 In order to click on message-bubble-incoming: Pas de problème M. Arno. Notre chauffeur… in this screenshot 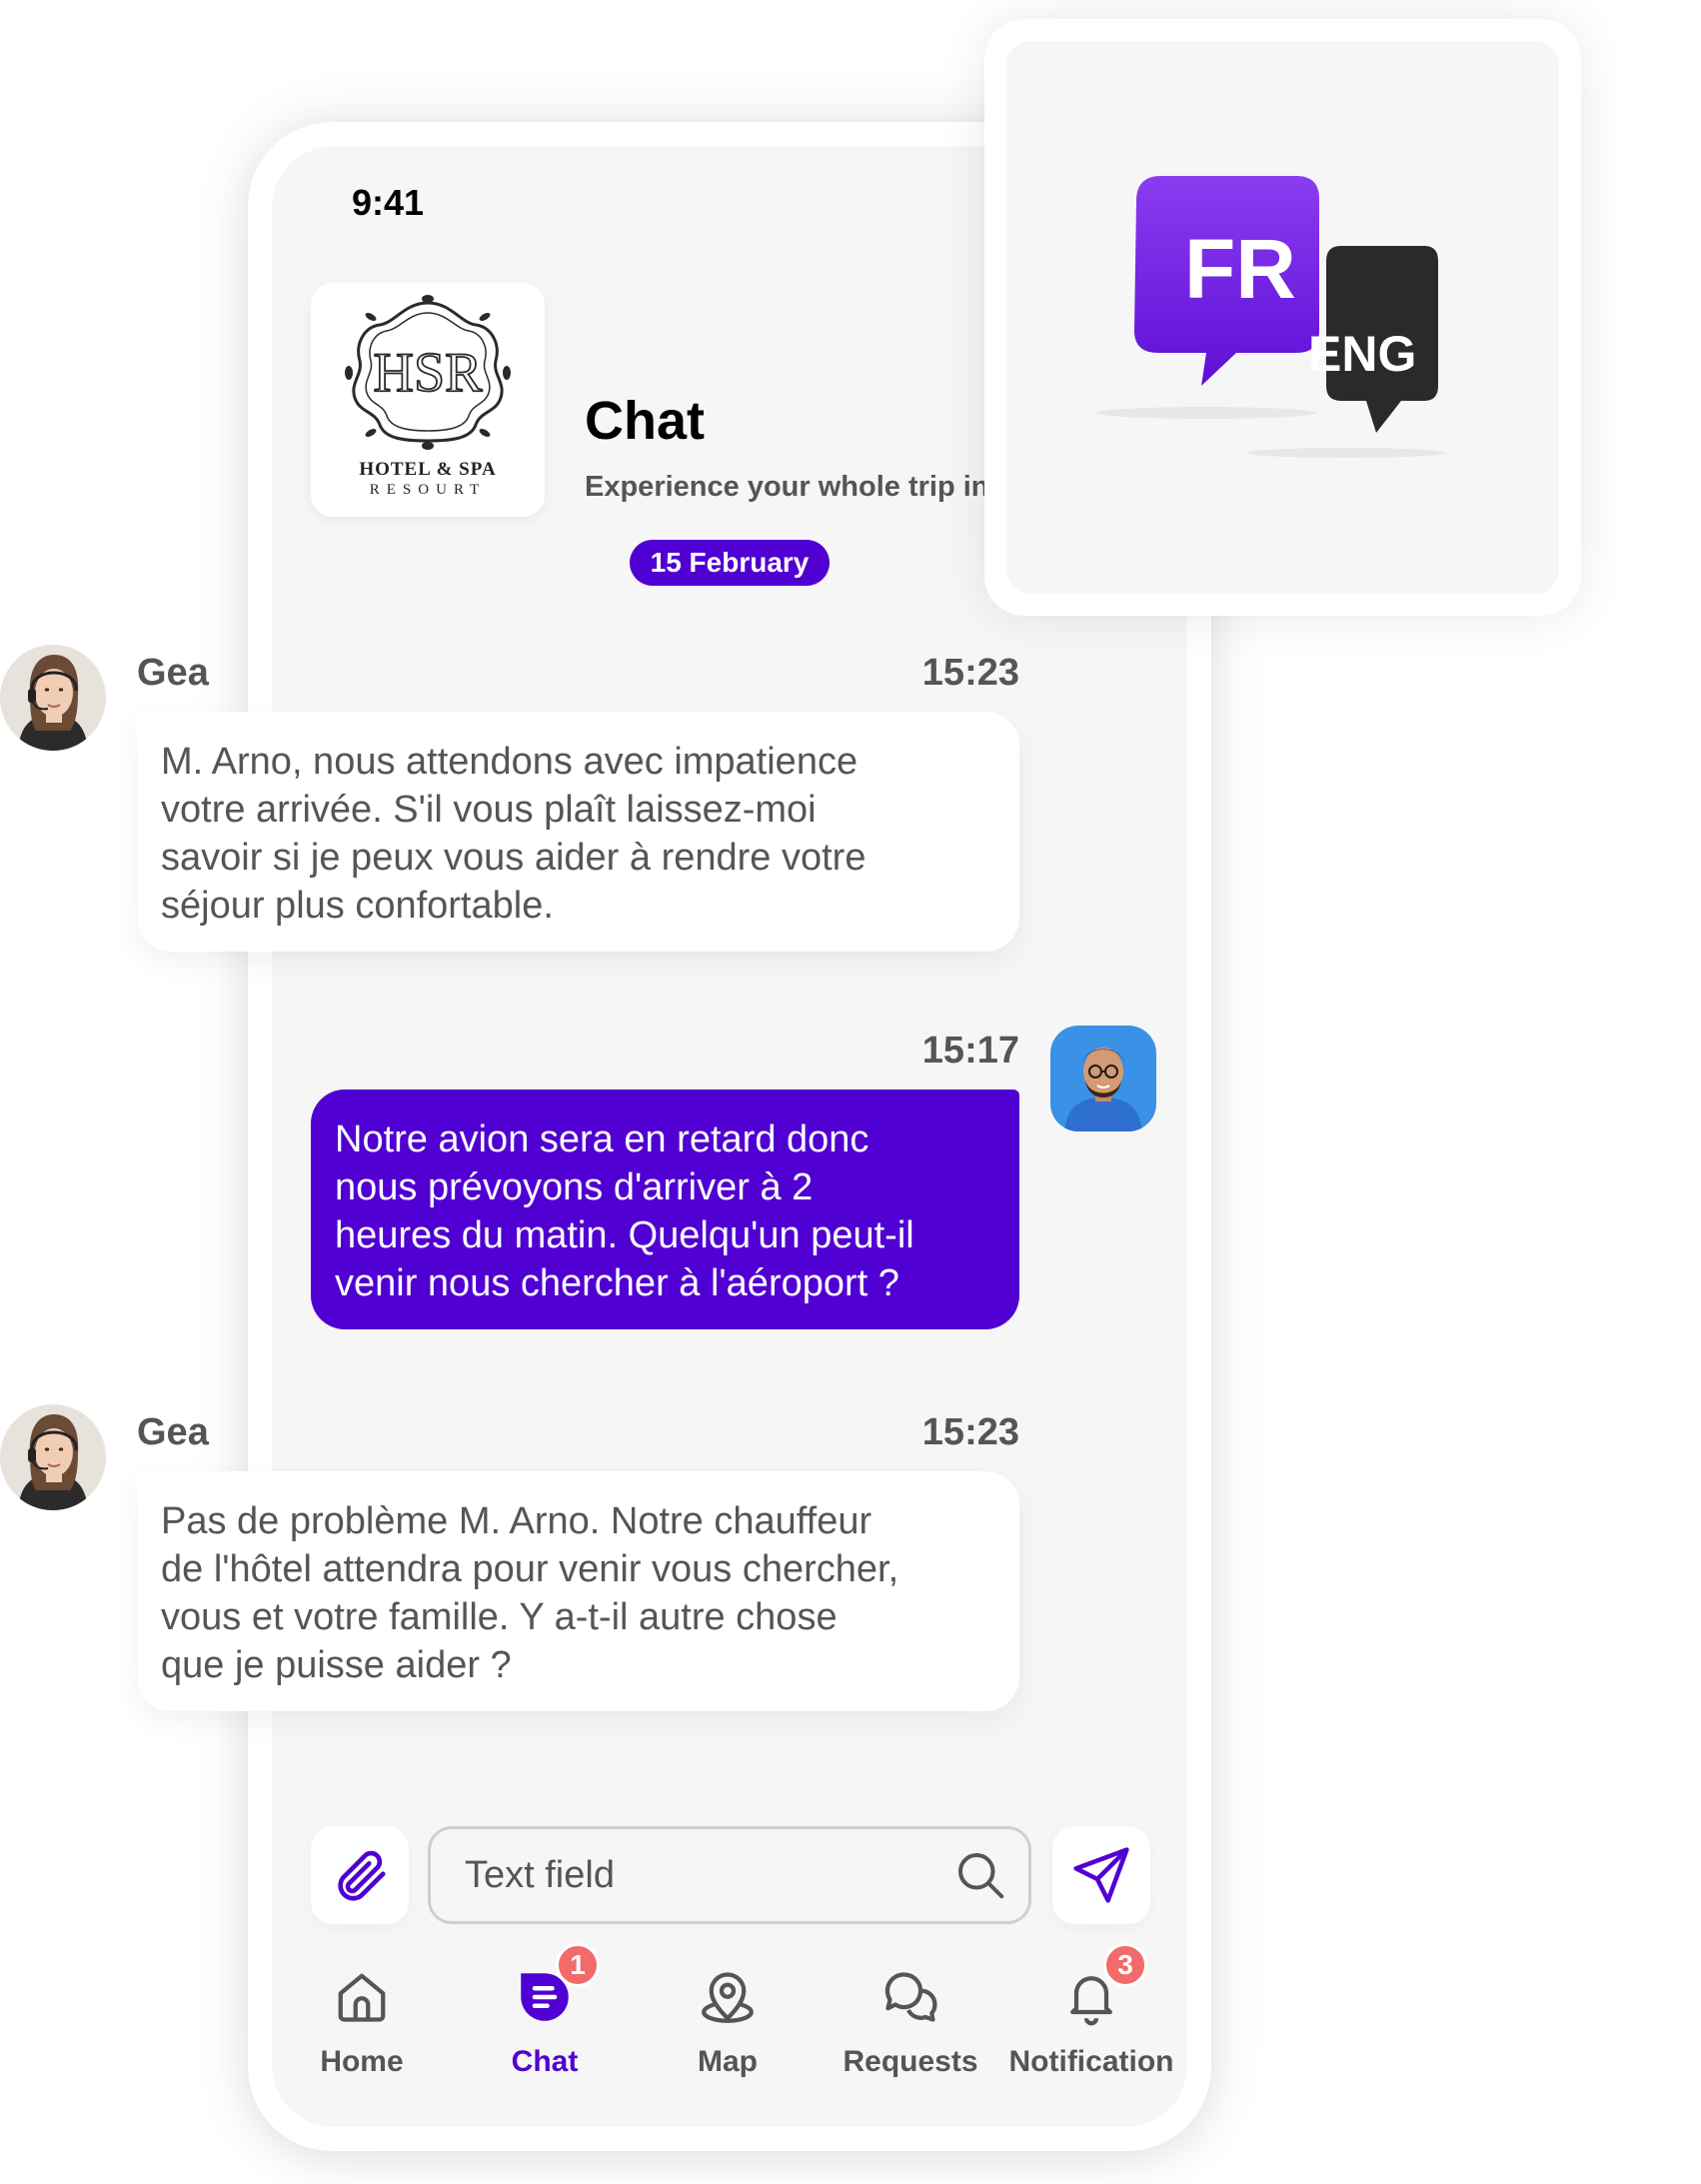, I will do `click(578, 1591)`.